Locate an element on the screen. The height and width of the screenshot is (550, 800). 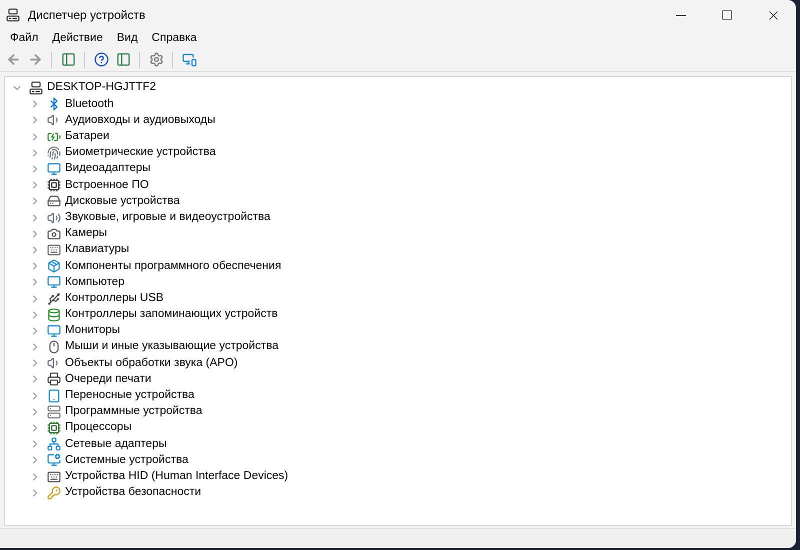
camera-icon is located at coordinates (54, 233).